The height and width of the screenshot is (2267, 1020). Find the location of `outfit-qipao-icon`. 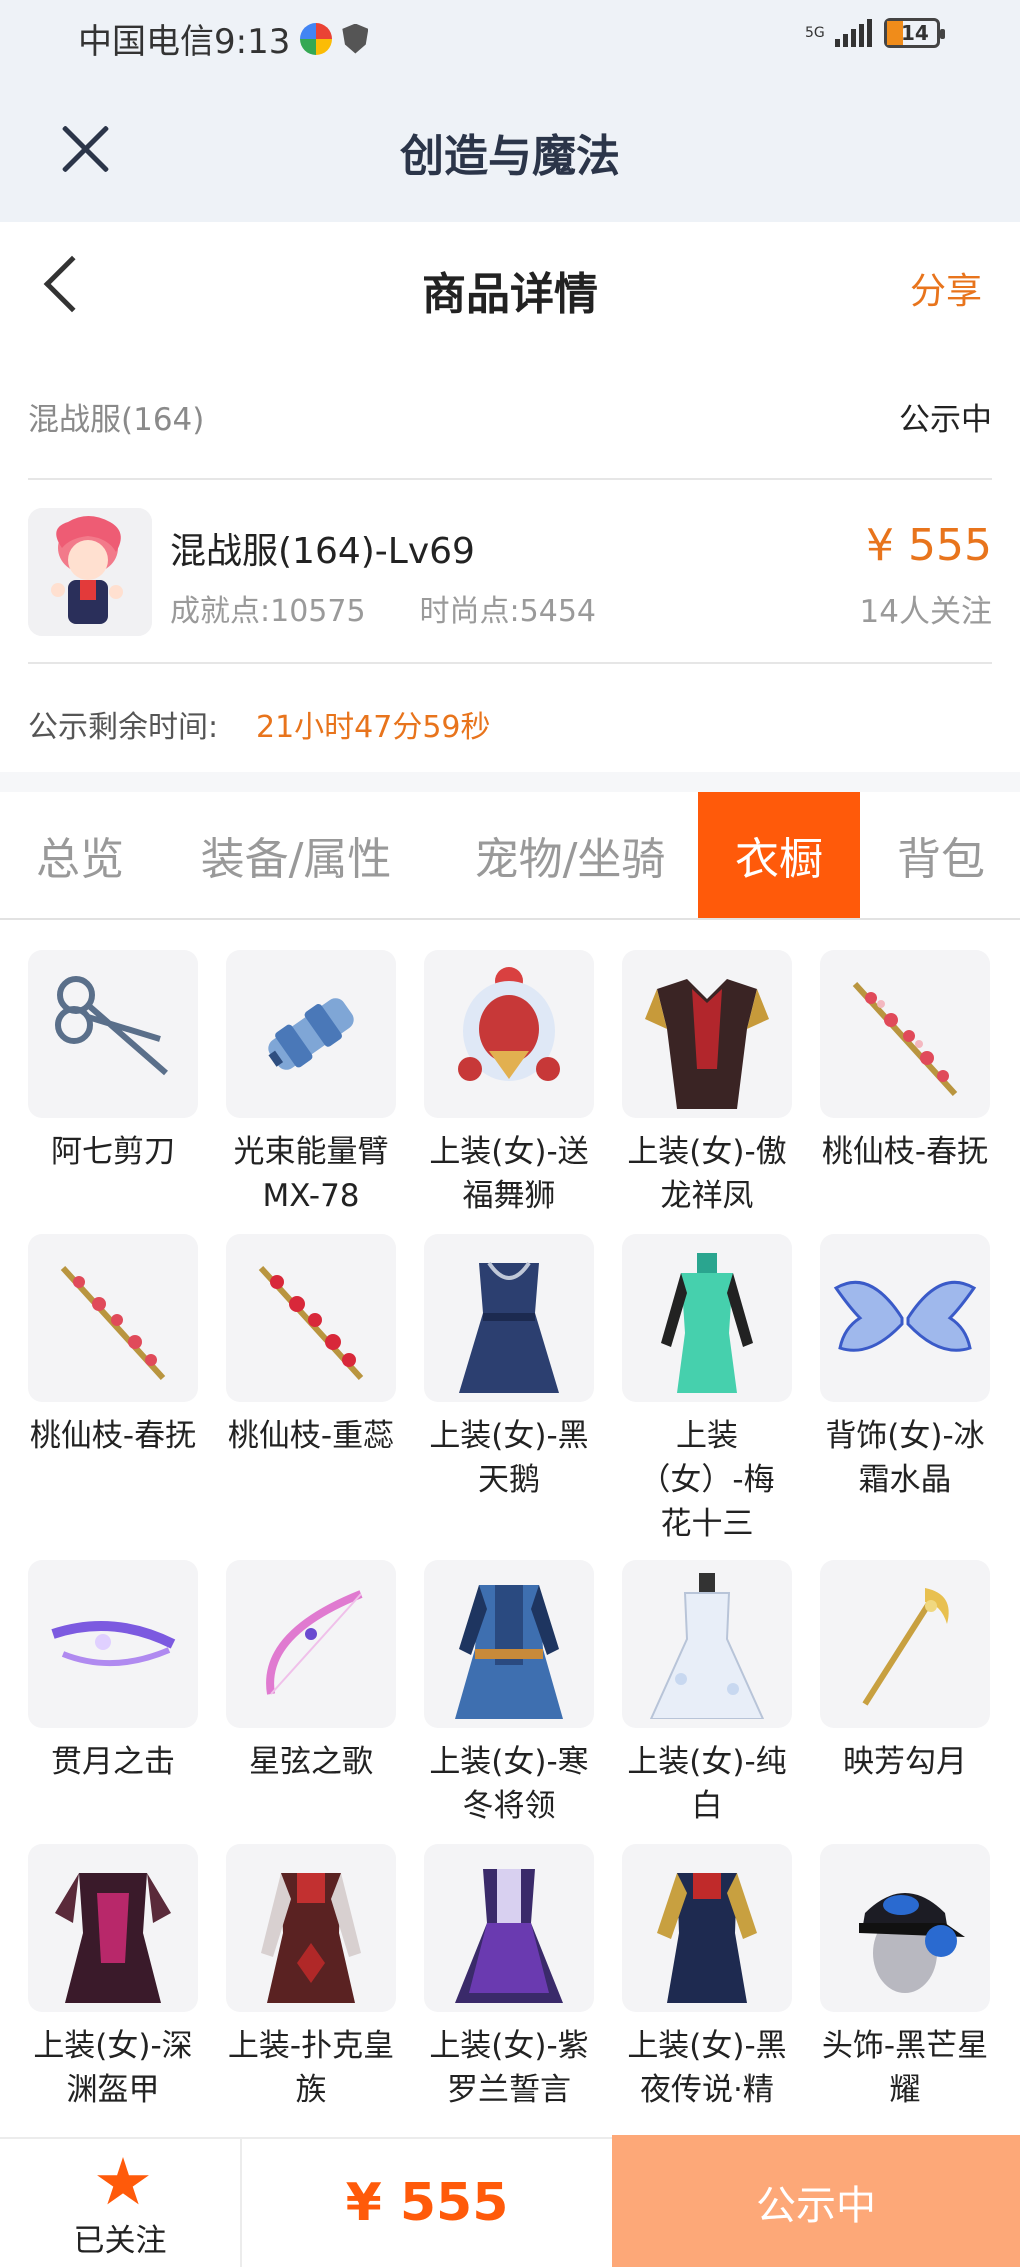

outfit-qipao-icon is located at coordinates (707, 1318).